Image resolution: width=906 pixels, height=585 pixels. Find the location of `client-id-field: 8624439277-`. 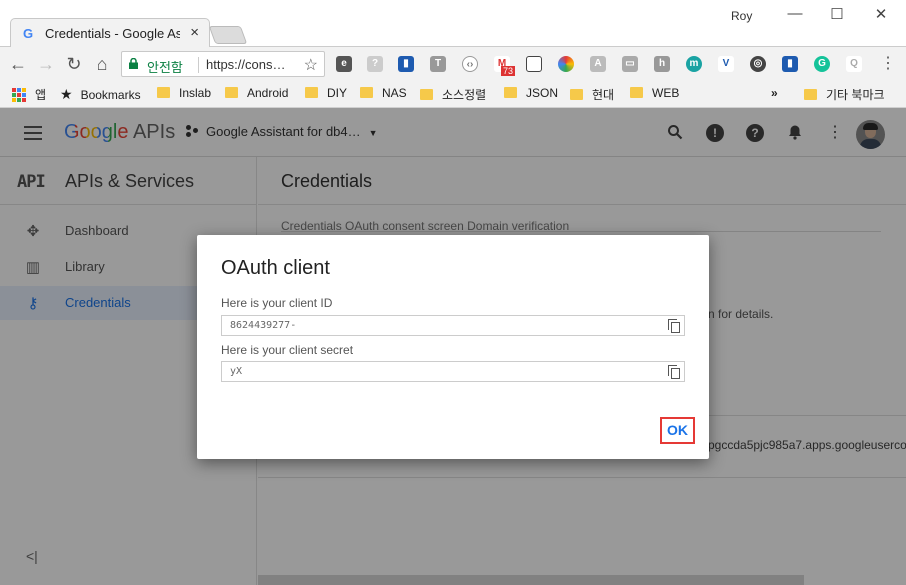

client-id-field: 8624439277- is located at coordinates (453, 325).